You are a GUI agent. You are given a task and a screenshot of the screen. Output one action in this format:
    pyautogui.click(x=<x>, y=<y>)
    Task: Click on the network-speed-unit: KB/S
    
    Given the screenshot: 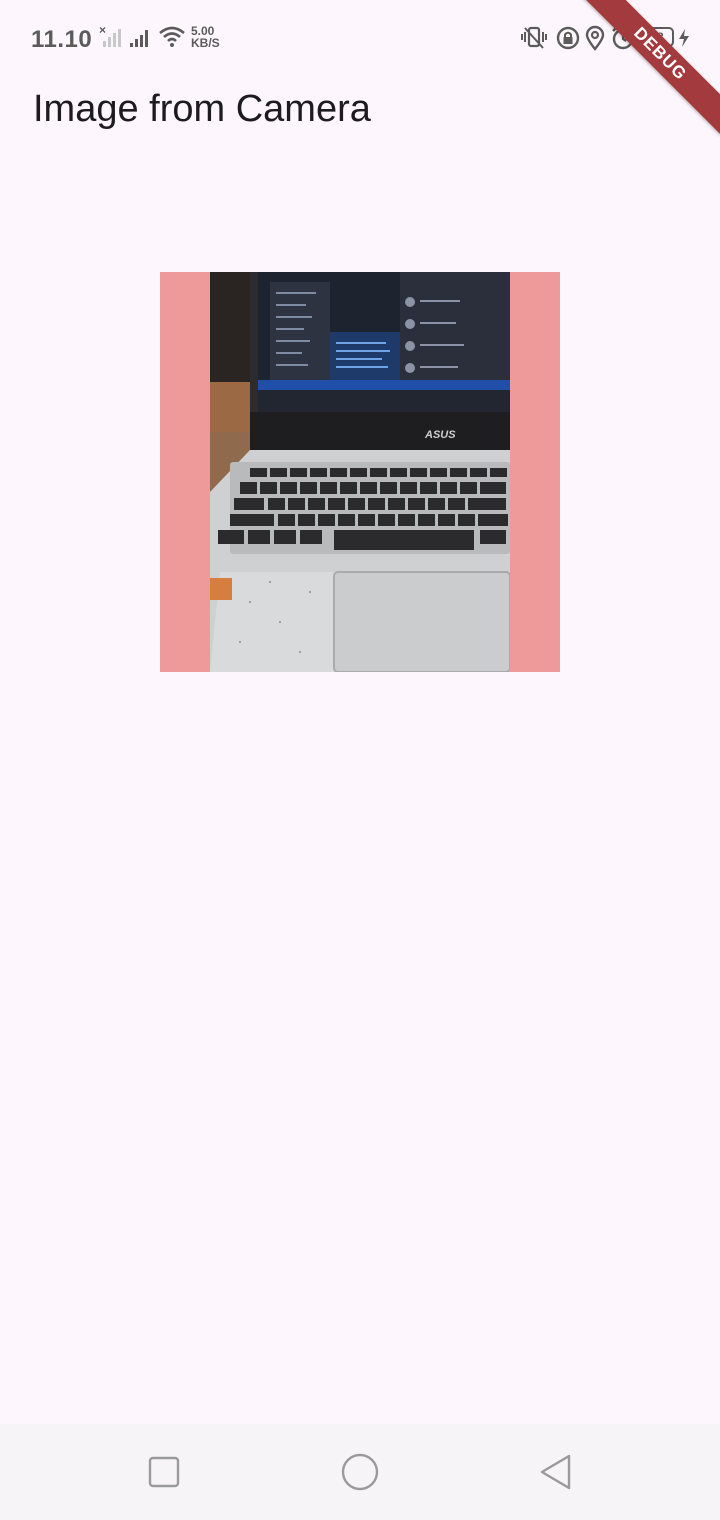 What is the action you would take?
    pyautogui.click(x=205, y=43)
    